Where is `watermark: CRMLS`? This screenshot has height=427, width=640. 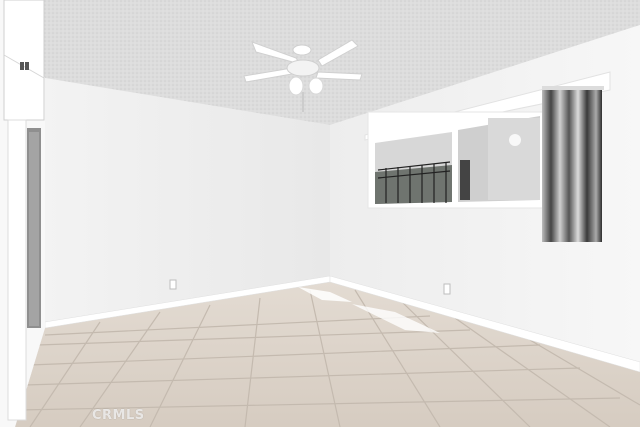
watermark: CRMLS is located at coordinates (118, 415).